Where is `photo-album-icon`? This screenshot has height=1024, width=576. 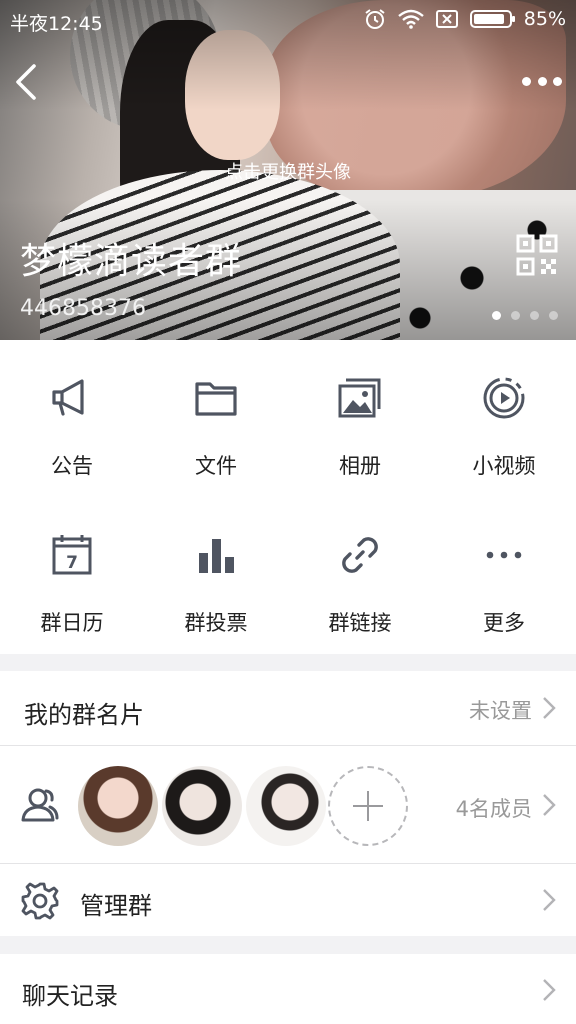
photo-album-icon is located at coordinates (359, 398).